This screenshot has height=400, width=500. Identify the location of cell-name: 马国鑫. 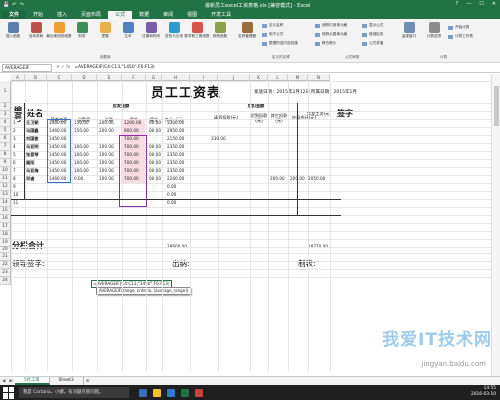
(32, 130).